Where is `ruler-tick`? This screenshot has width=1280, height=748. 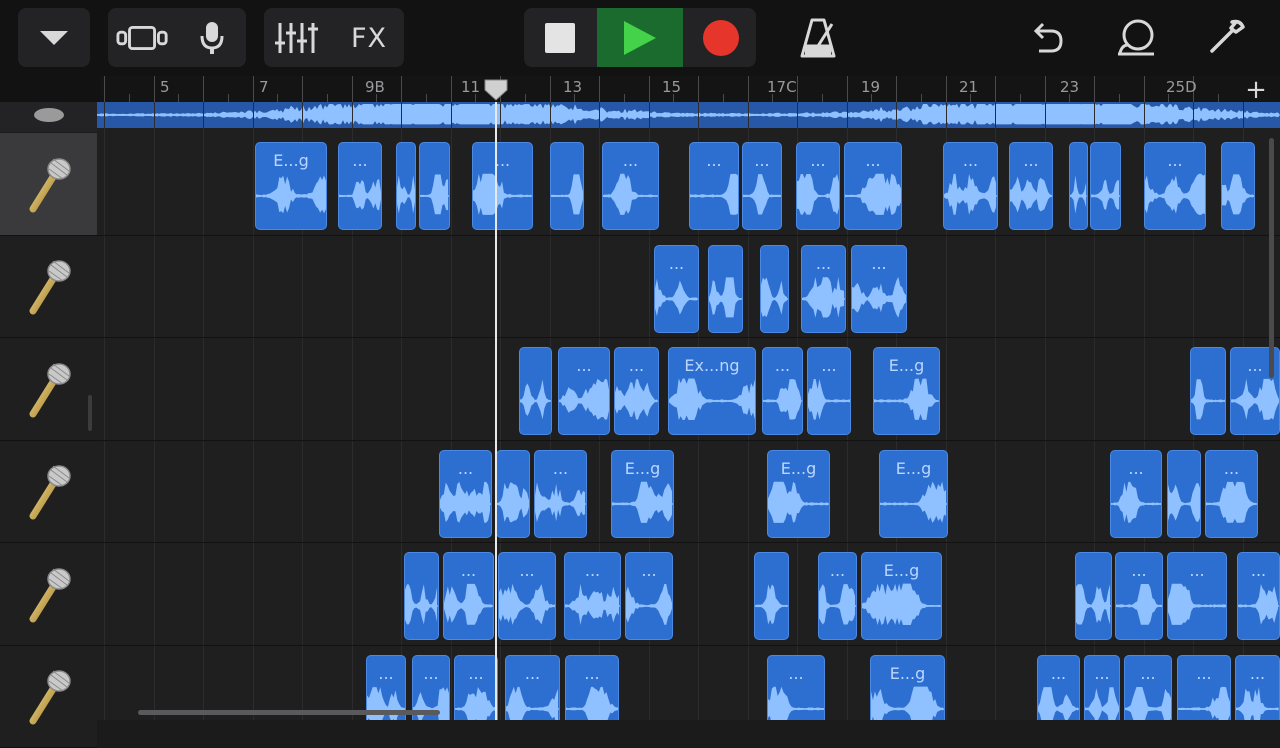 ruler-tick is located at coordinates (797, 89).